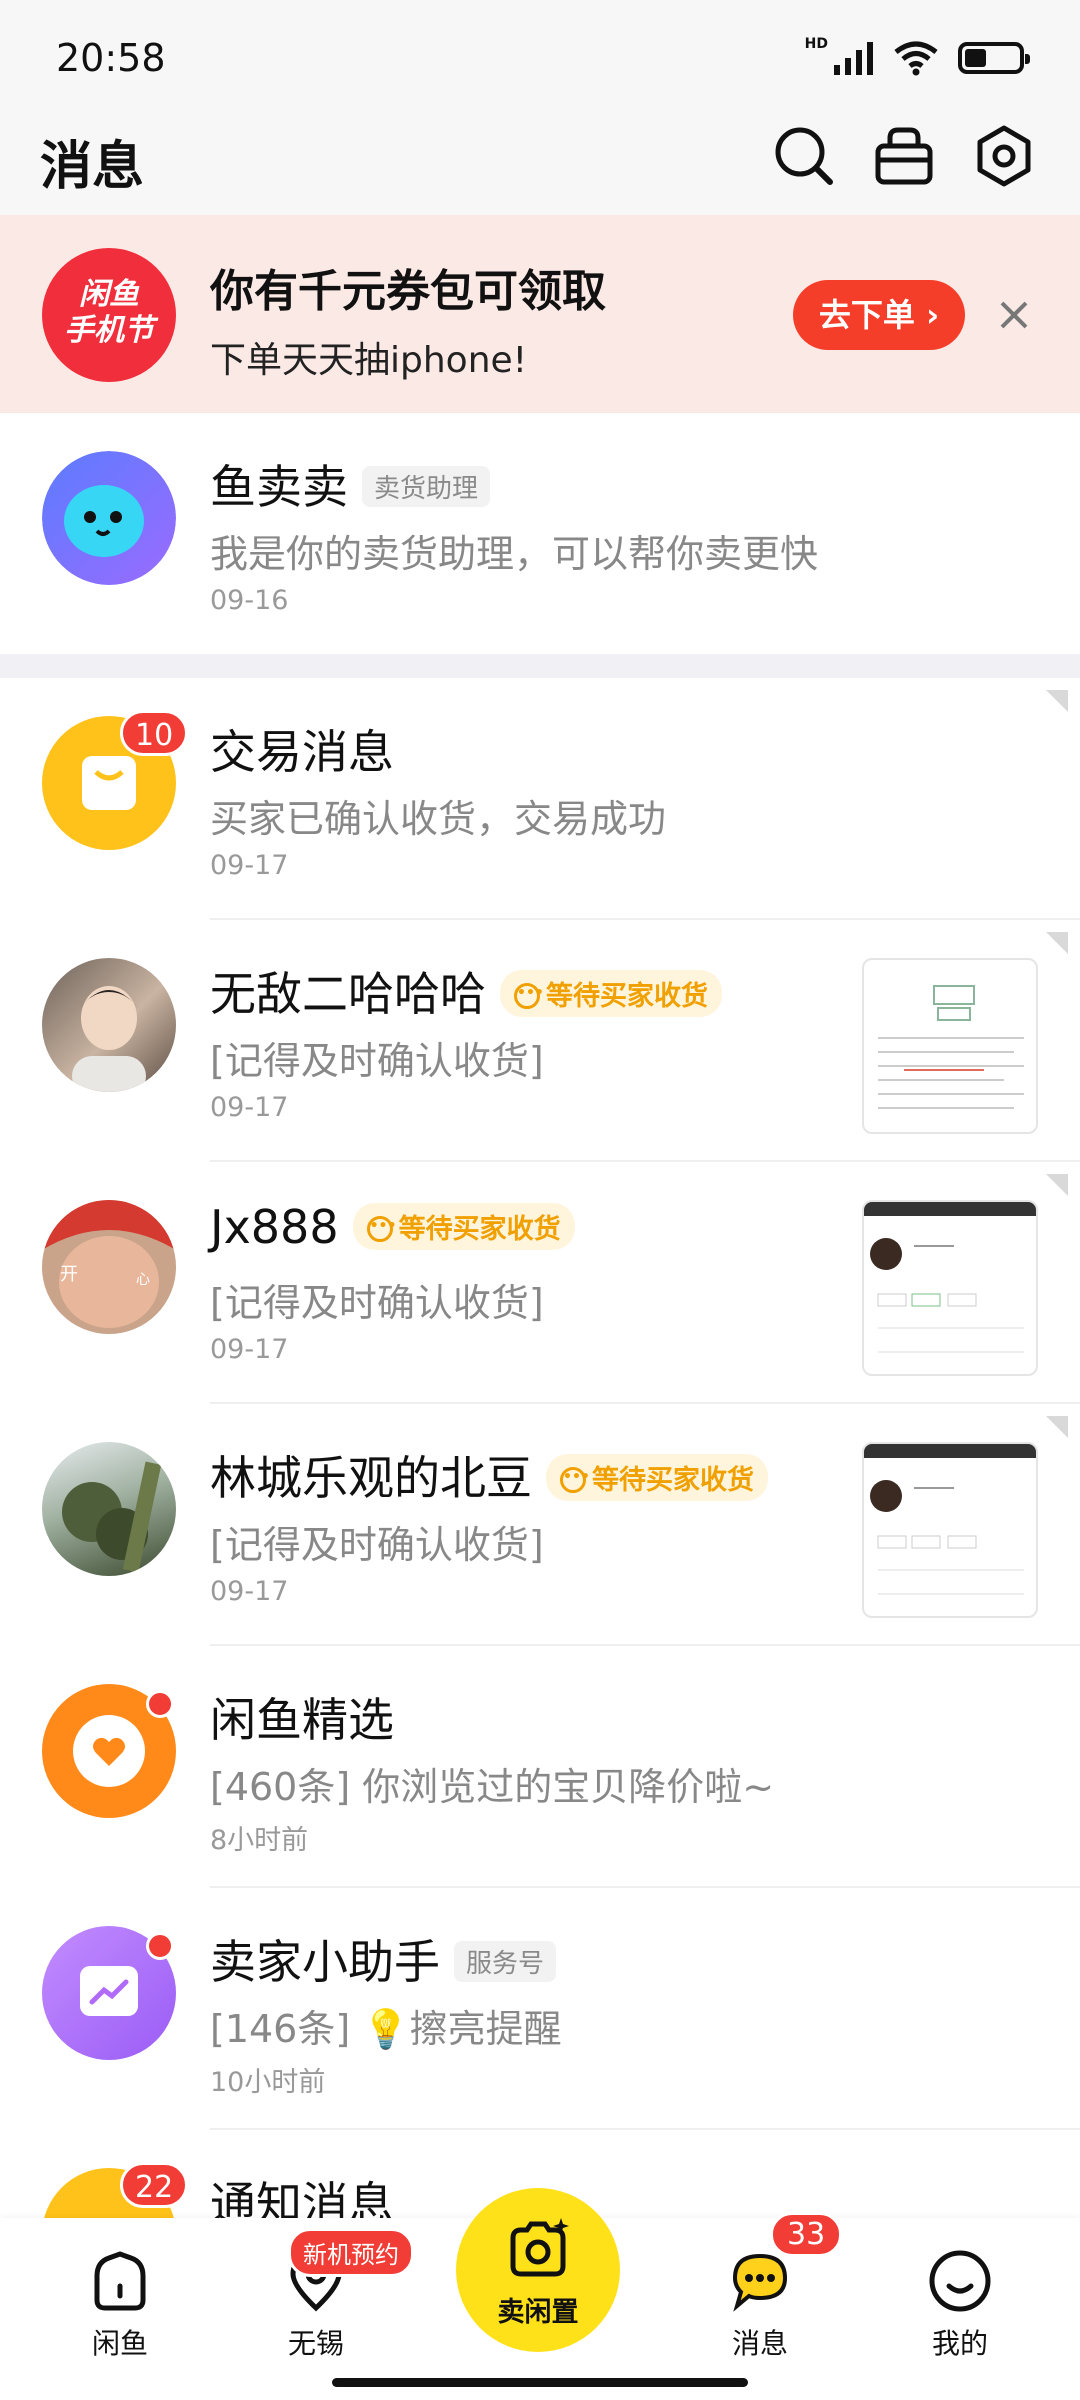 This screenshot has width=1080, height=2400. I want to click on home-indicator, so click(540, 2382).